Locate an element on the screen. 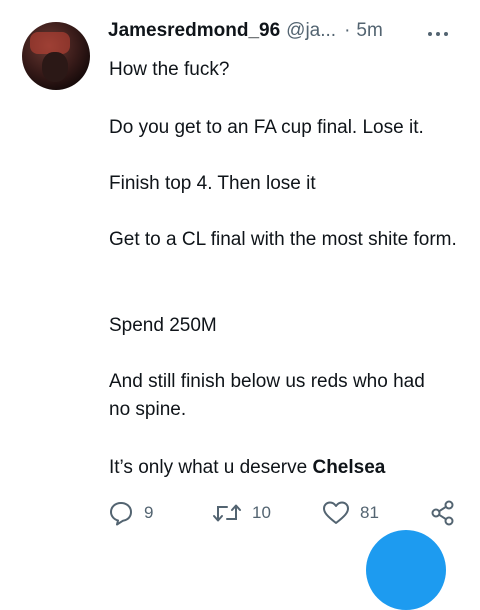 The image size is (480, 610). share-button is located at coordinates (443, 513).